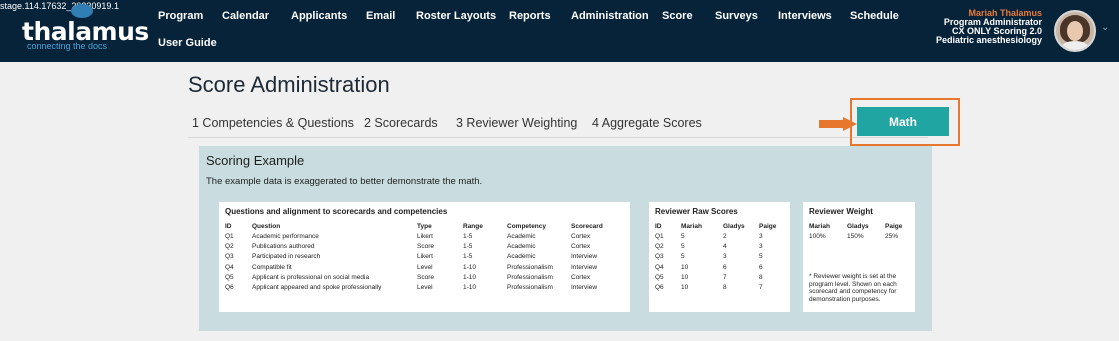 Image resolution: width=1119 pixels, height=341 pixels. I want to click on raw-scores-title: Reviewer Raw Scores, so click(696, 211).